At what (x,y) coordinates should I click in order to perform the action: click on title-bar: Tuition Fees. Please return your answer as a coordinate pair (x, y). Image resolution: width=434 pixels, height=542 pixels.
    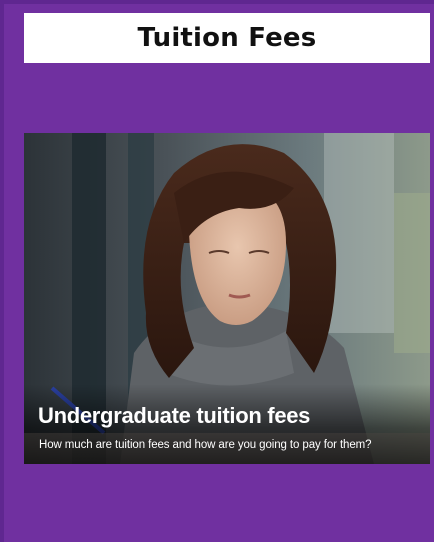
    Looking at the image, I should click on (227, 38).